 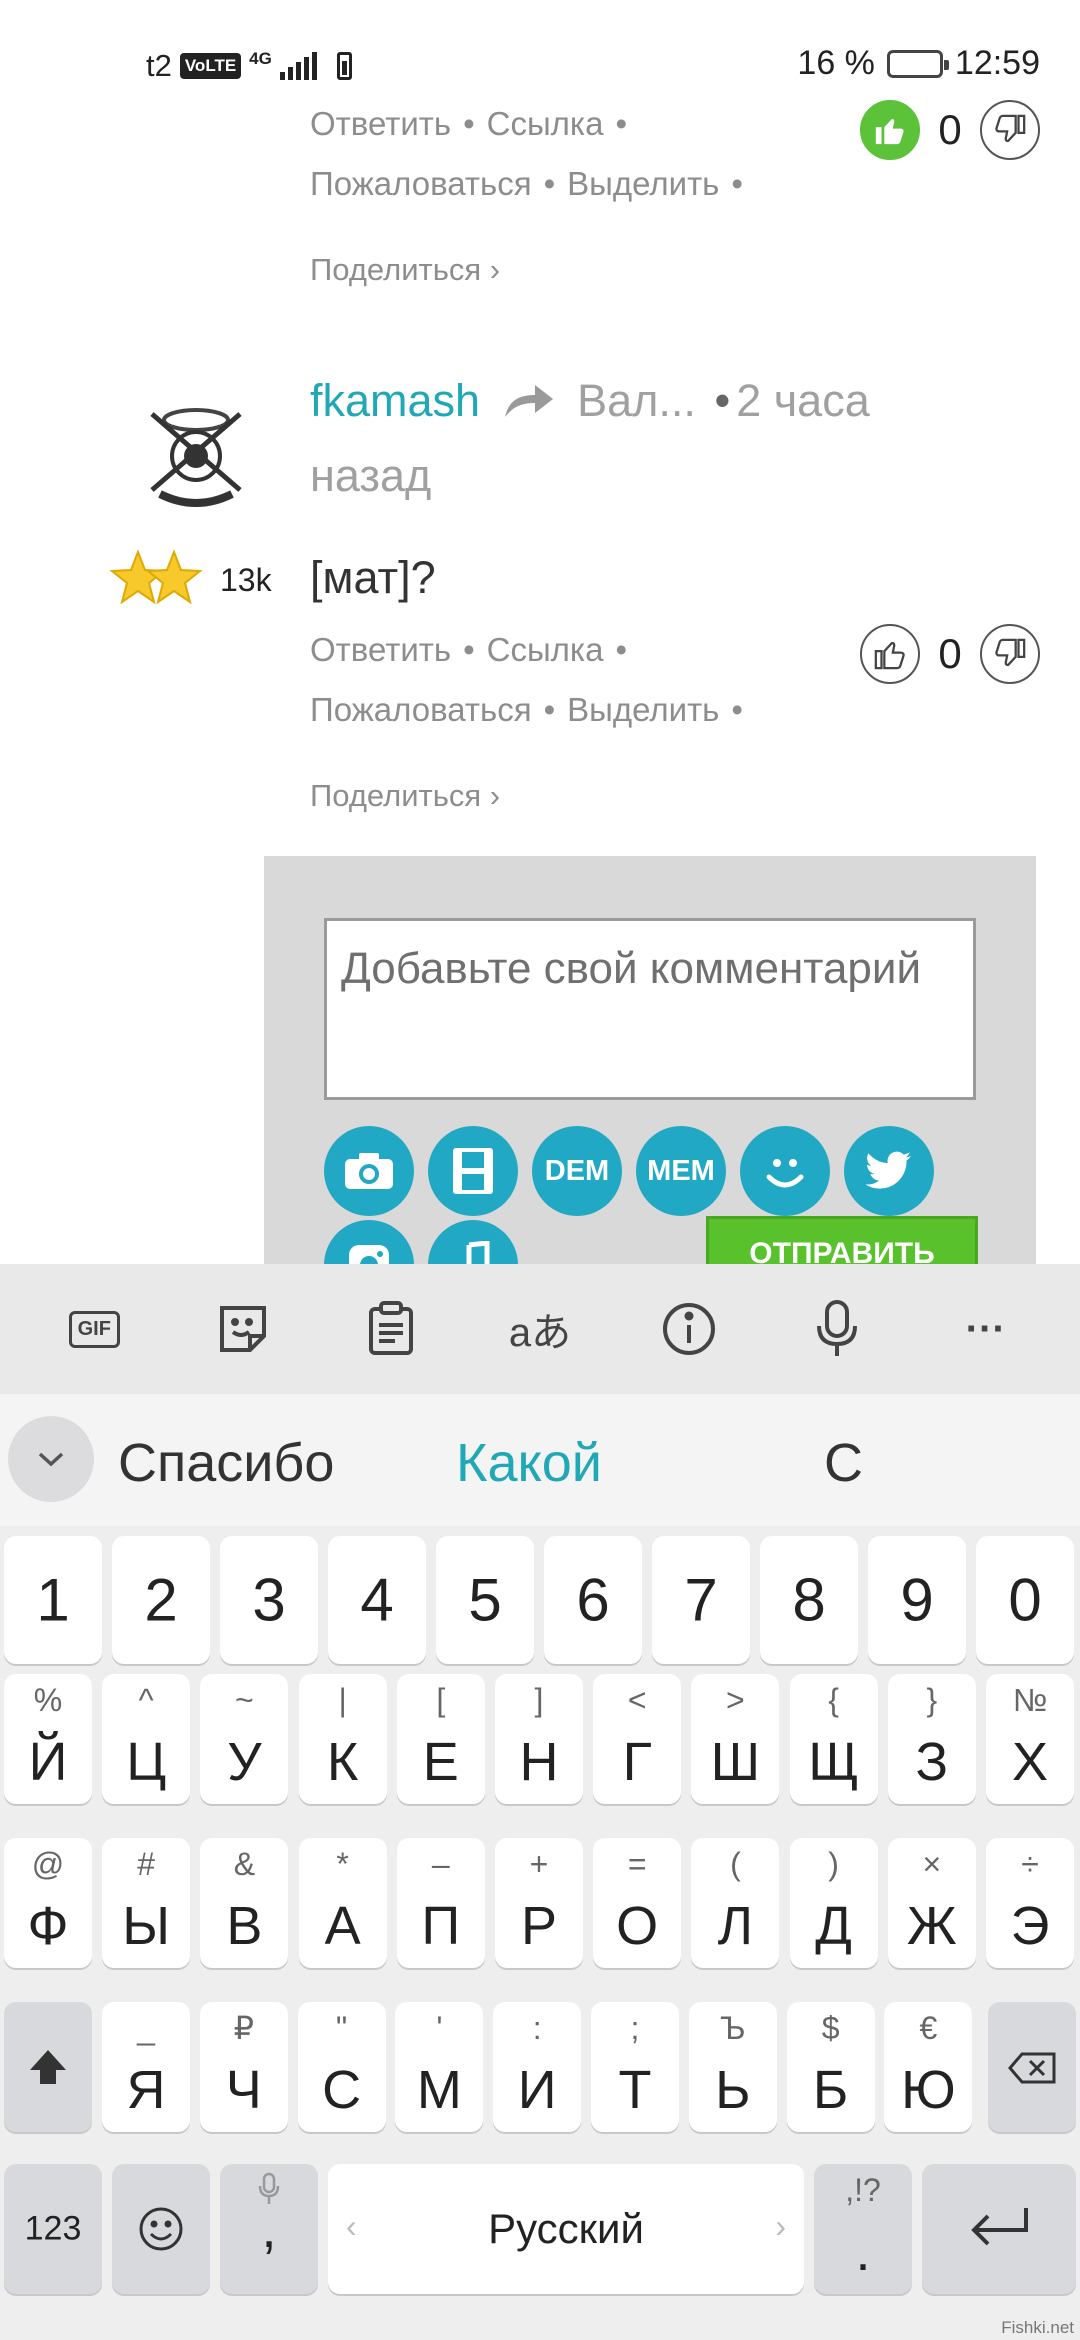 I want to click on key-9: 9, so click(x=917, y=1600).